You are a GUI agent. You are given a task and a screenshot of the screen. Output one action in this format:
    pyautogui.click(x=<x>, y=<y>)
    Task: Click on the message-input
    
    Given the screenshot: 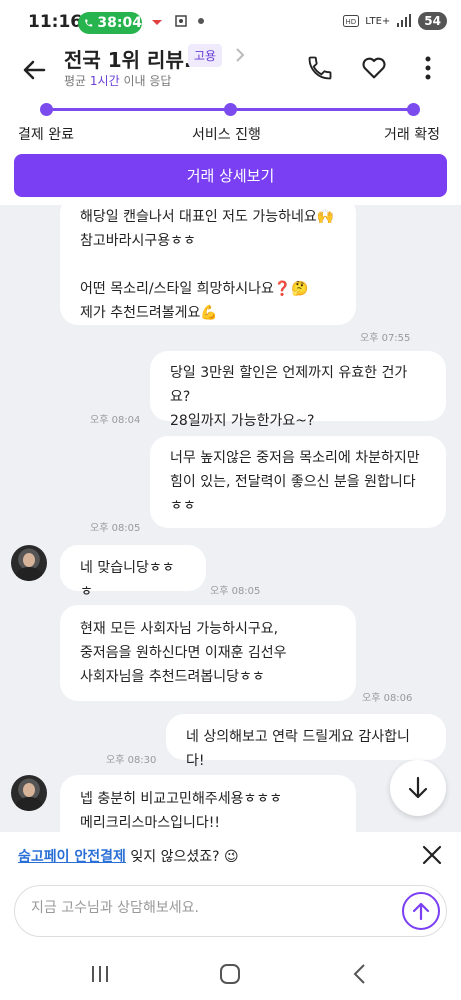 What is the action you would take?
    pyautogui.click(x=211, y=908)
    